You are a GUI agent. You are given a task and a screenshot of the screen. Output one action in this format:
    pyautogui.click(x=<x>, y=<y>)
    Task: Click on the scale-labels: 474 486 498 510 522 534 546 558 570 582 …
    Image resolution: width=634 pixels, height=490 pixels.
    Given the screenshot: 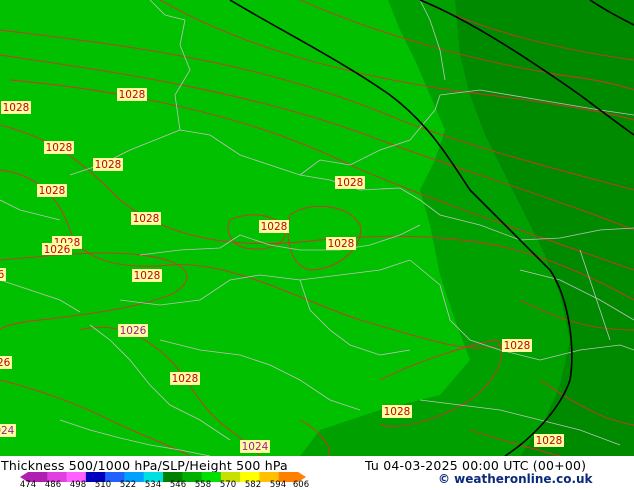 What is the action you would take?
    pyautogui.click(x=165, y=485)
    